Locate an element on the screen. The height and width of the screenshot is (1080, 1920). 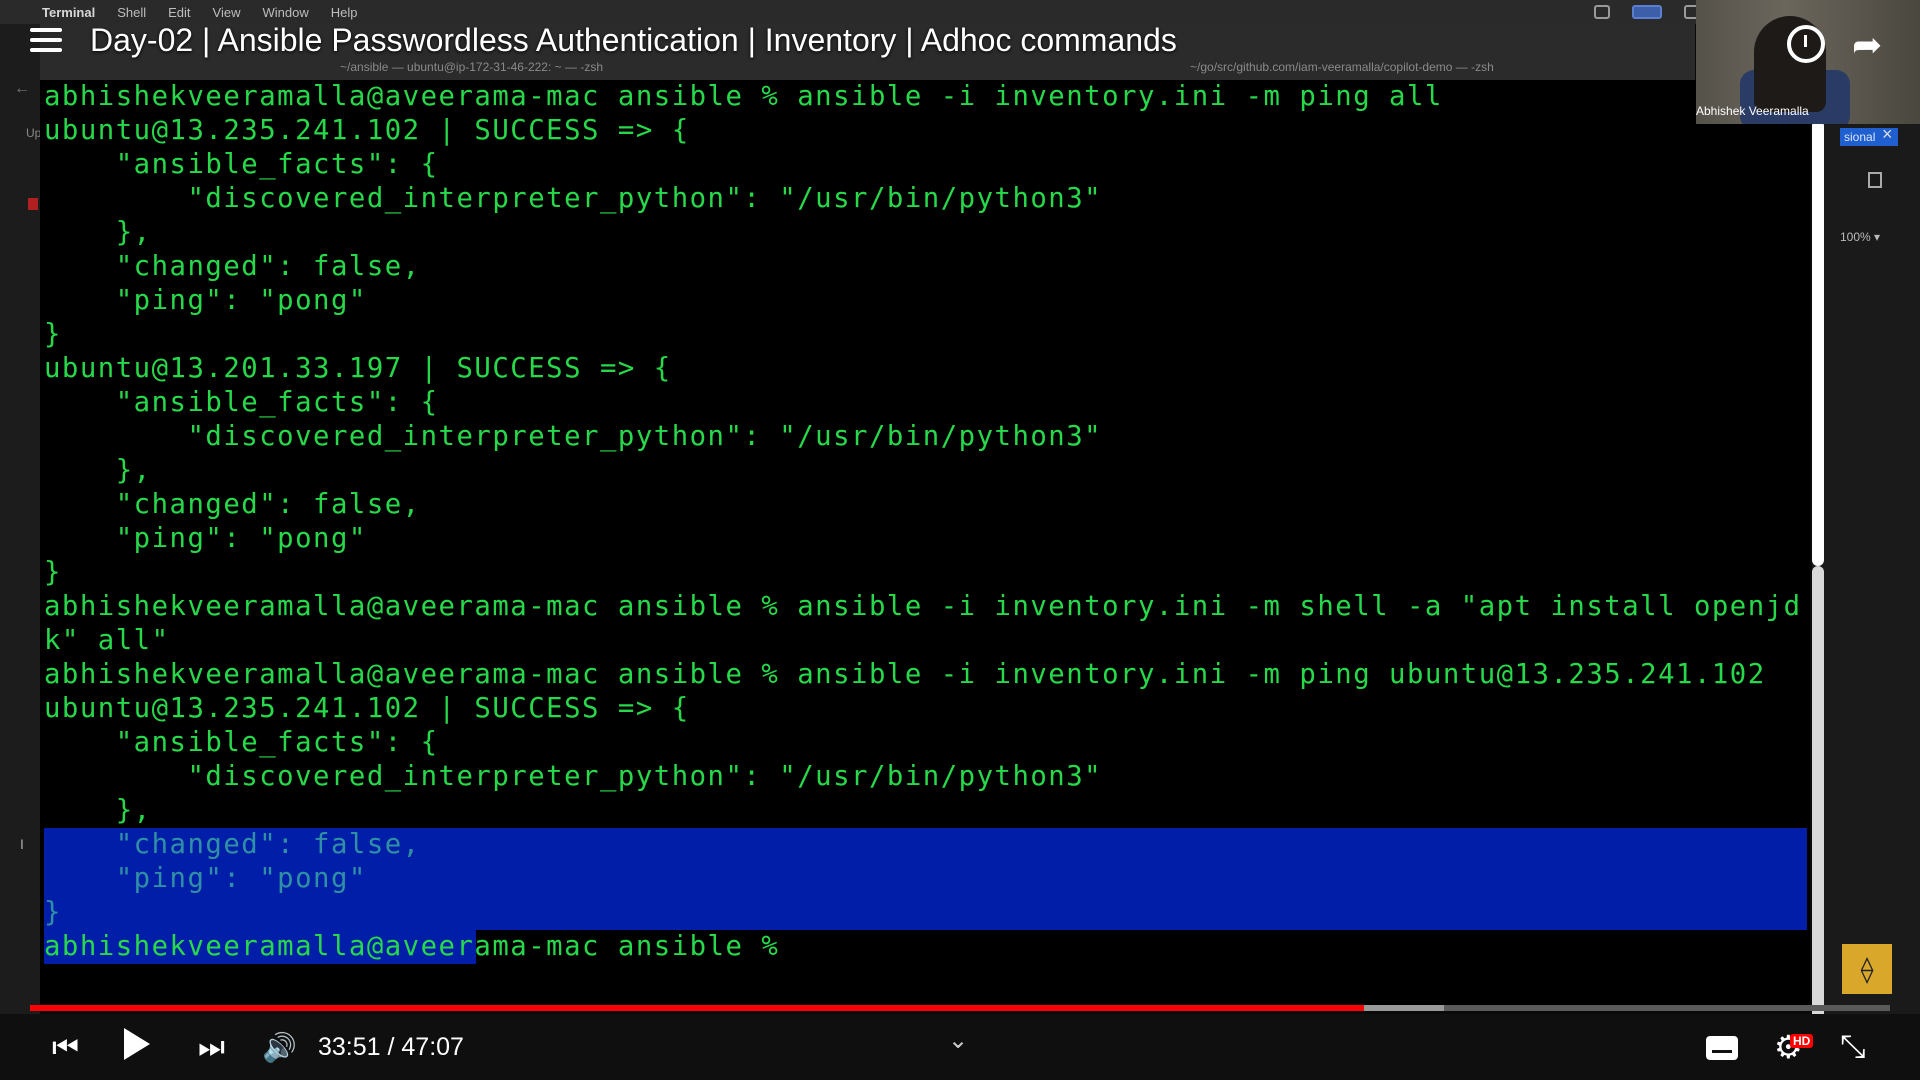
share-arrow-icon: ➦ is located at coordinates (1867, 45).